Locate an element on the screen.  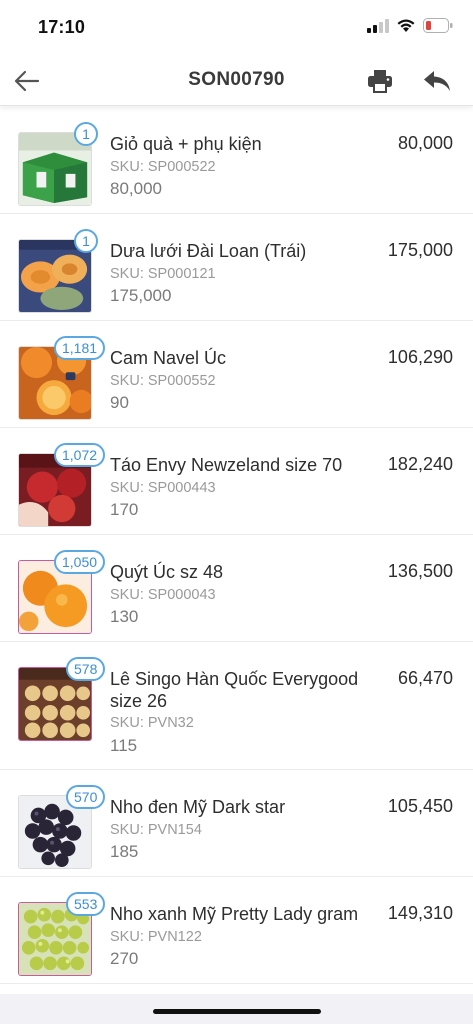
product-name: Nho đen Mỹ Dark star is located at coordinates (198, 807).